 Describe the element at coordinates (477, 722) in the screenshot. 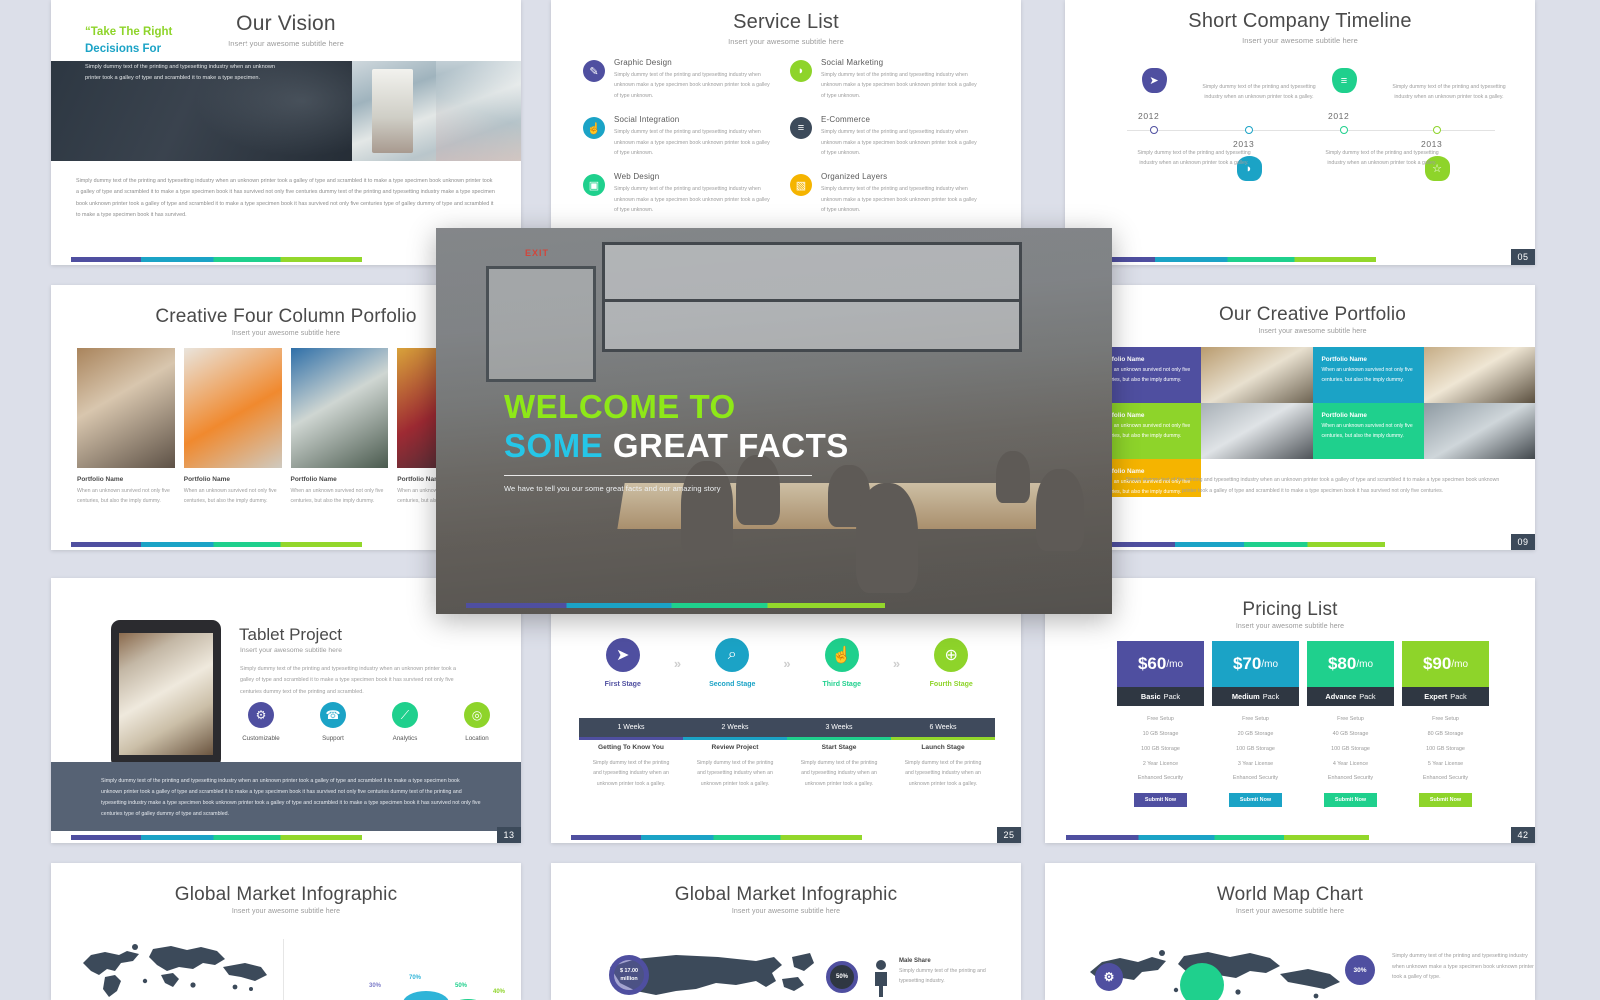

I see `tablet-feature: ◎ Location` at that location.